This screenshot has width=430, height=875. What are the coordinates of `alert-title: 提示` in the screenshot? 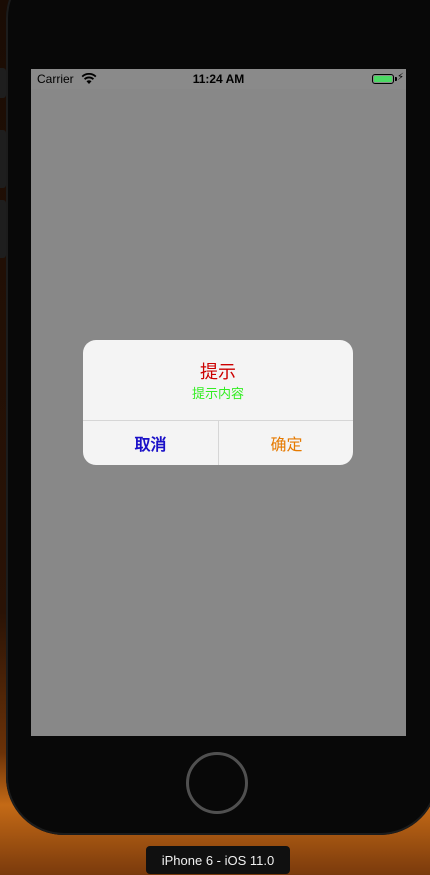 It's located at (218, 372).